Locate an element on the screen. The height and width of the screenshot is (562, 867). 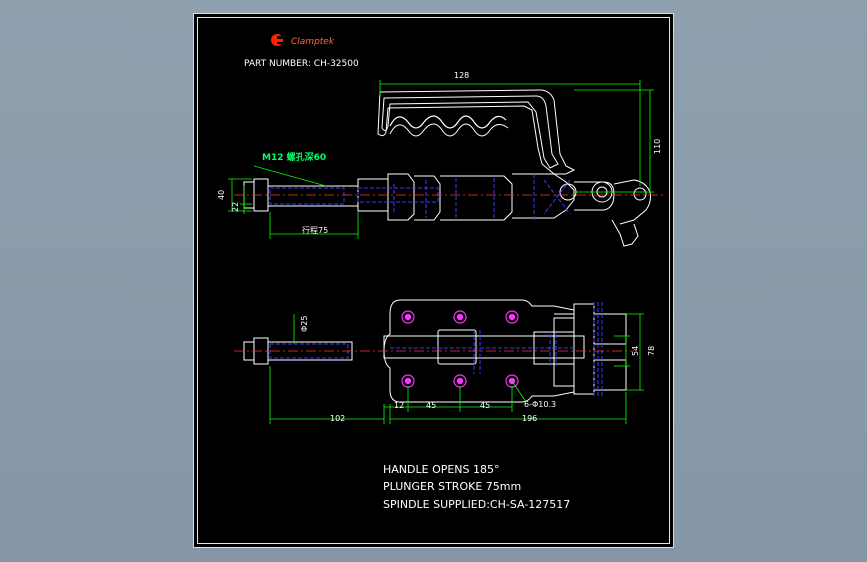
note-plunger-stroke: PLUNGER STROKE 75mm is located at coordinates (452, 486).